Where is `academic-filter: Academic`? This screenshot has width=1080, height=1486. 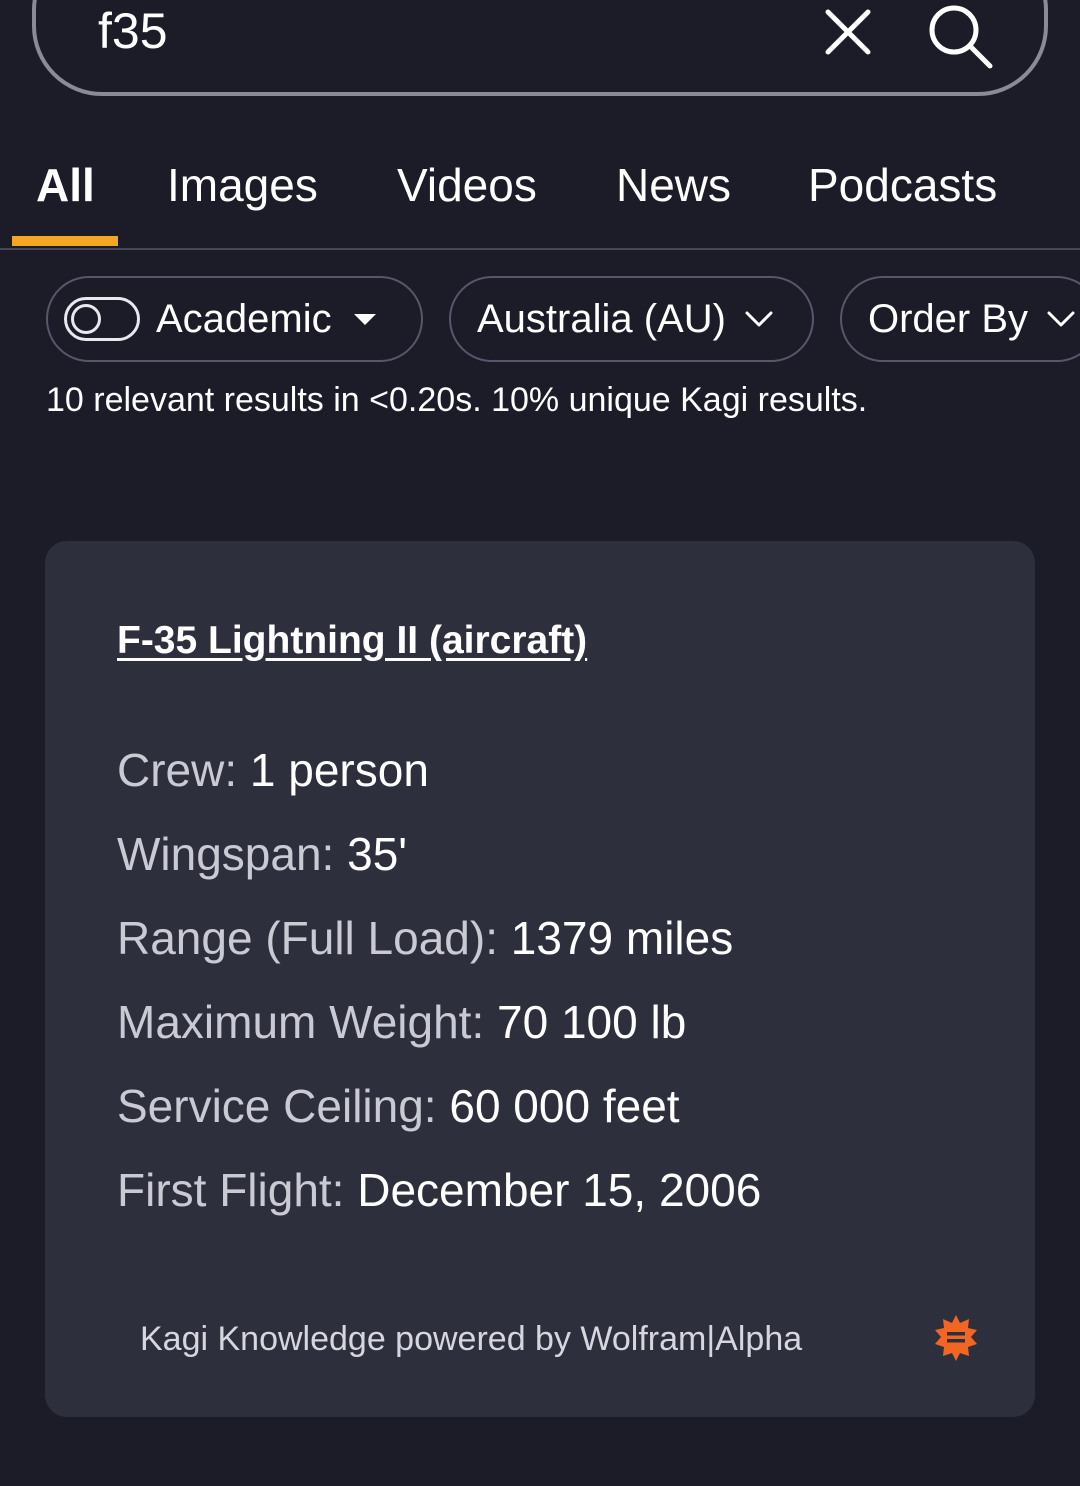 academic-filter: Academic is located at coordinates (234, 319).